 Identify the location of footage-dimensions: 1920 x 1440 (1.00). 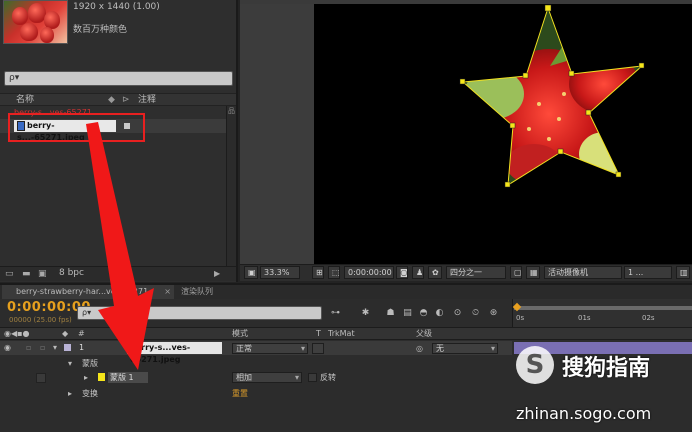
(116, 7).